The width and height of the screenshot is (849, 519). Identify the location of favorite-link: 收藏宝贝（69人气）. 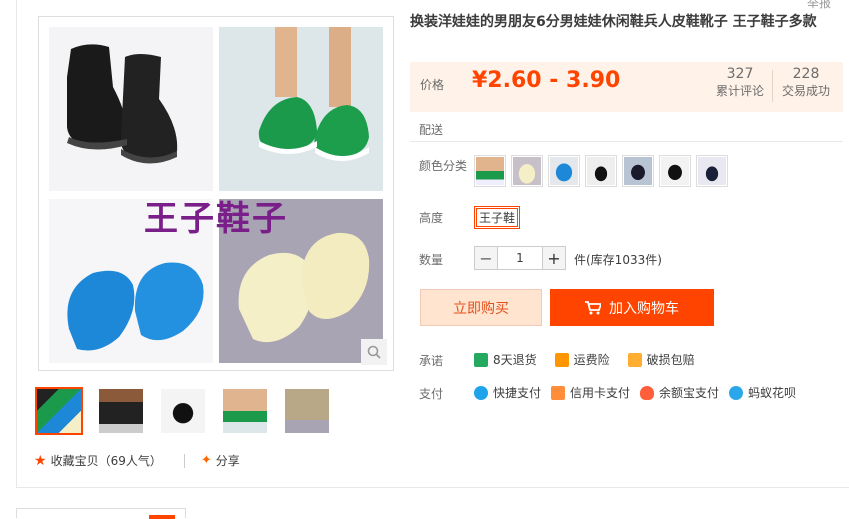
(106, 460).